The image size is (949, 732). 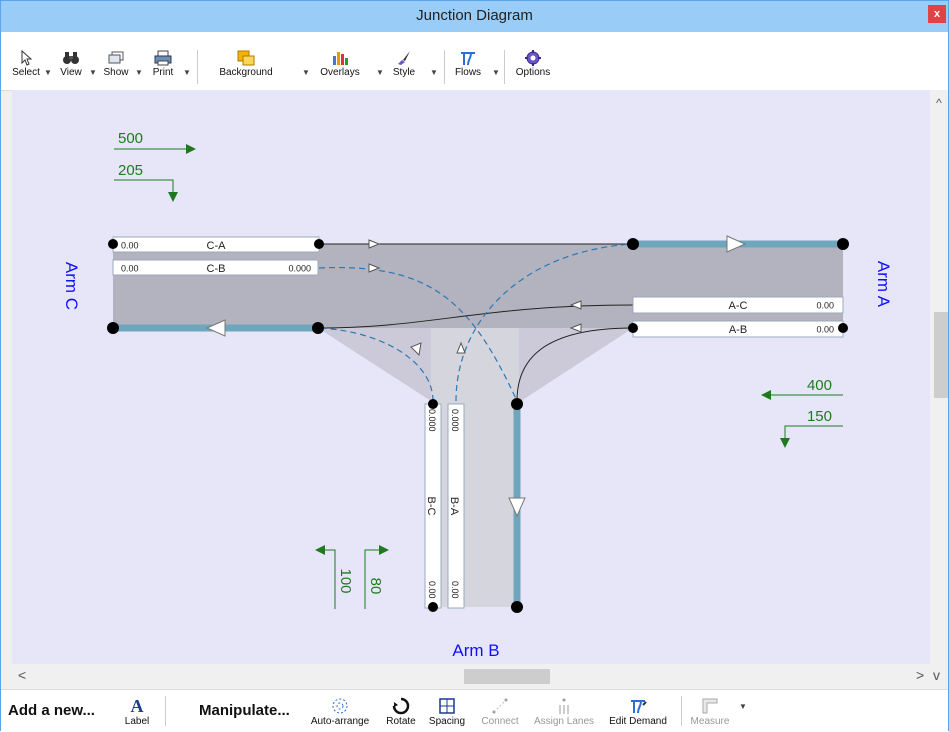 What do you see at coordinates (455, 590) in the screenshot?
I see `lane-b-a-bottom: 0.00` at bounding box center [455, 590].